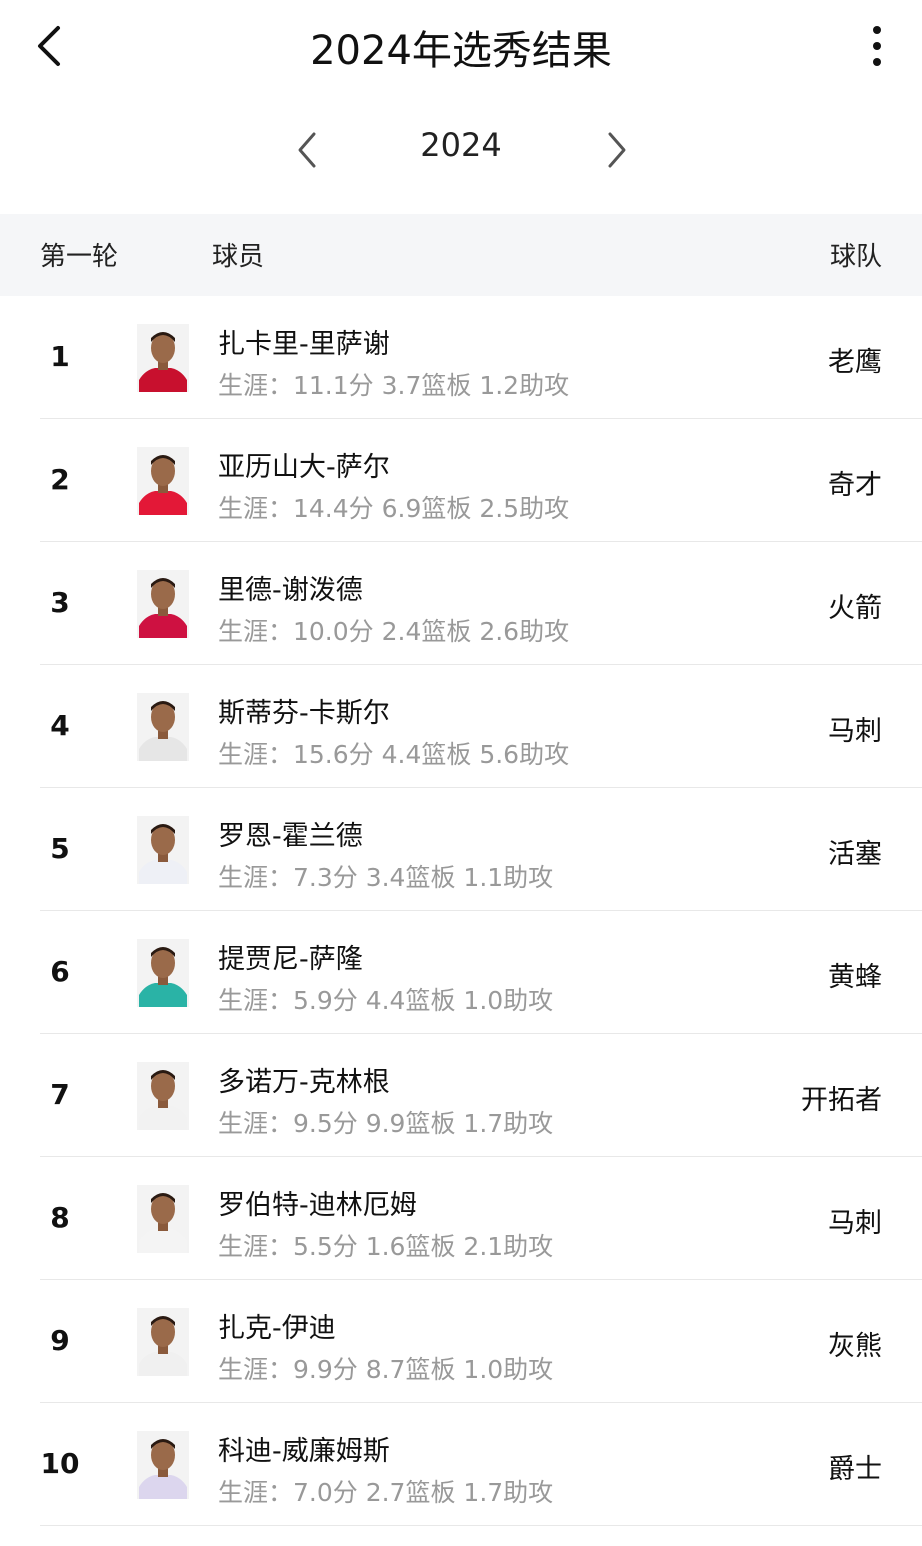 The width and height of the screenshot is (922, 1546). I want to click on career-stats: 生涯：15.6分 4.4篮板 5.6助攻, so click(394, 754).